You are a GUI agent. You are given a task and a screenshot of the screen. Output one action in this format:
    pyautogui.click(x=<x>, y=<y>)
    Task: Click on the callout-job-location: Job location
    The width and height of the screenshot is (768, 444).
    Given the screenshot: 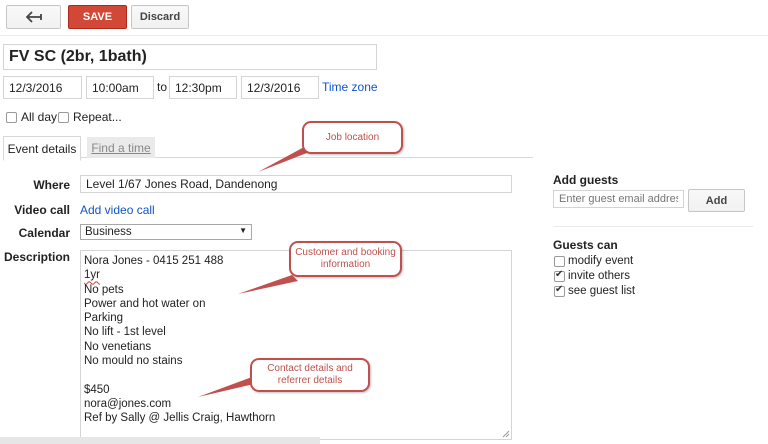 What is the action you would take?
    pyautogui.click(x=352, y=137)
    